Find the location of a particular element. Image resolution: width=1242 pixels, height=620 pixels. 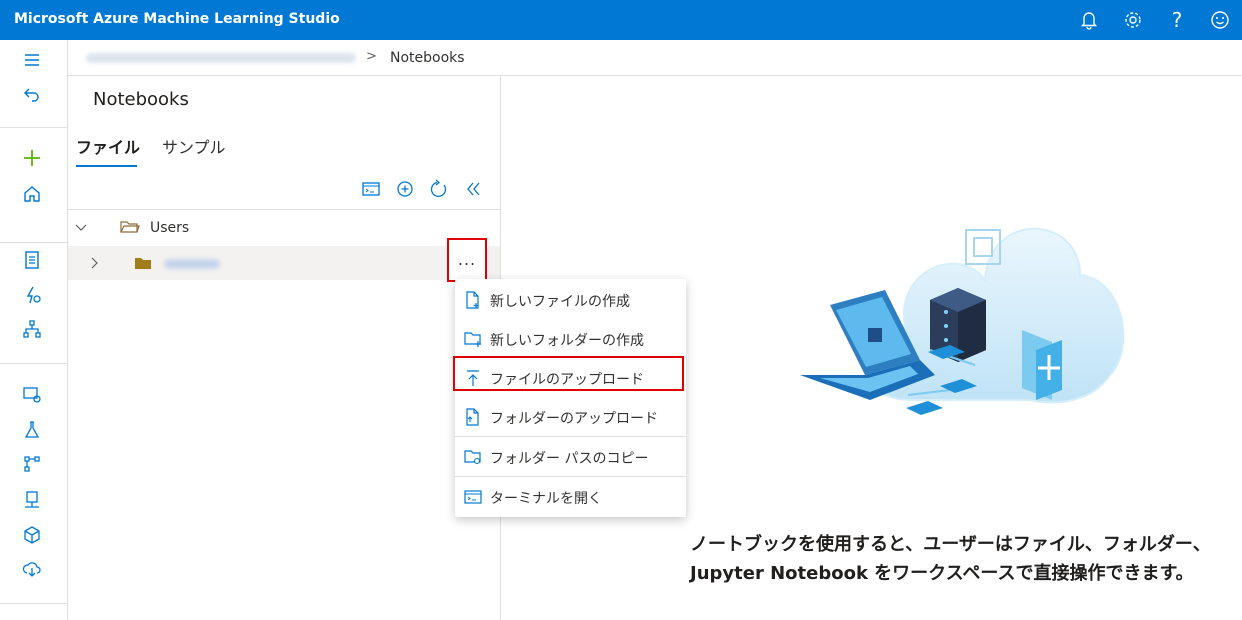

collapse-icon is located at coordinates (474, 189).